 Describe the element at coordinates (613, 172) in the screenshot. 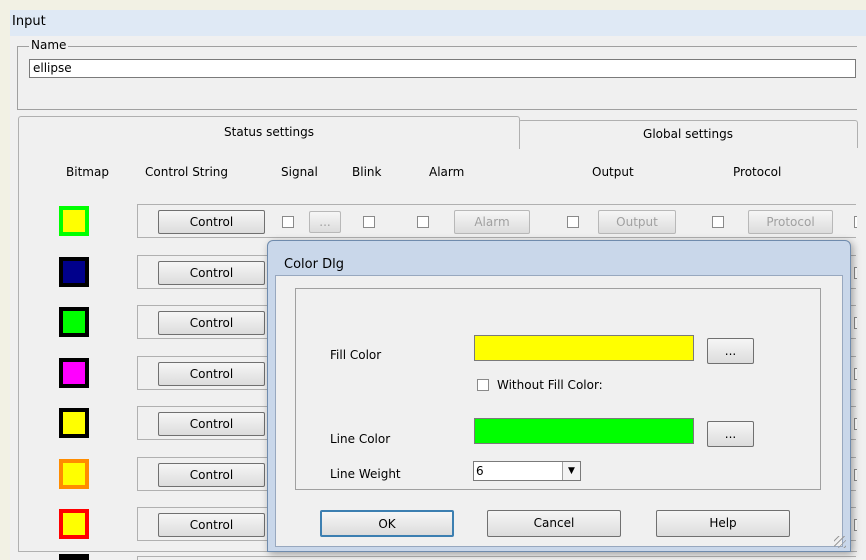

I see `column-header-output: Output` at that location.